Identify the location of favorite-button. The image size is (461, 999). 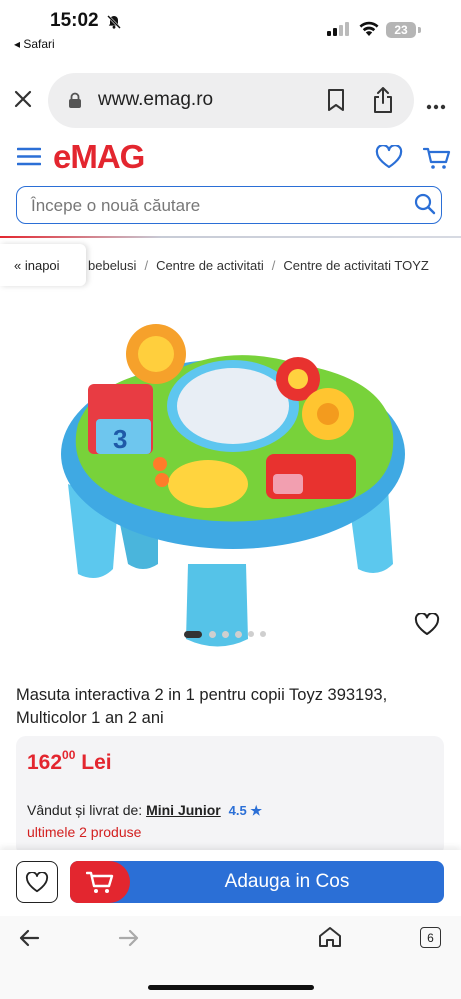
(37, 882).